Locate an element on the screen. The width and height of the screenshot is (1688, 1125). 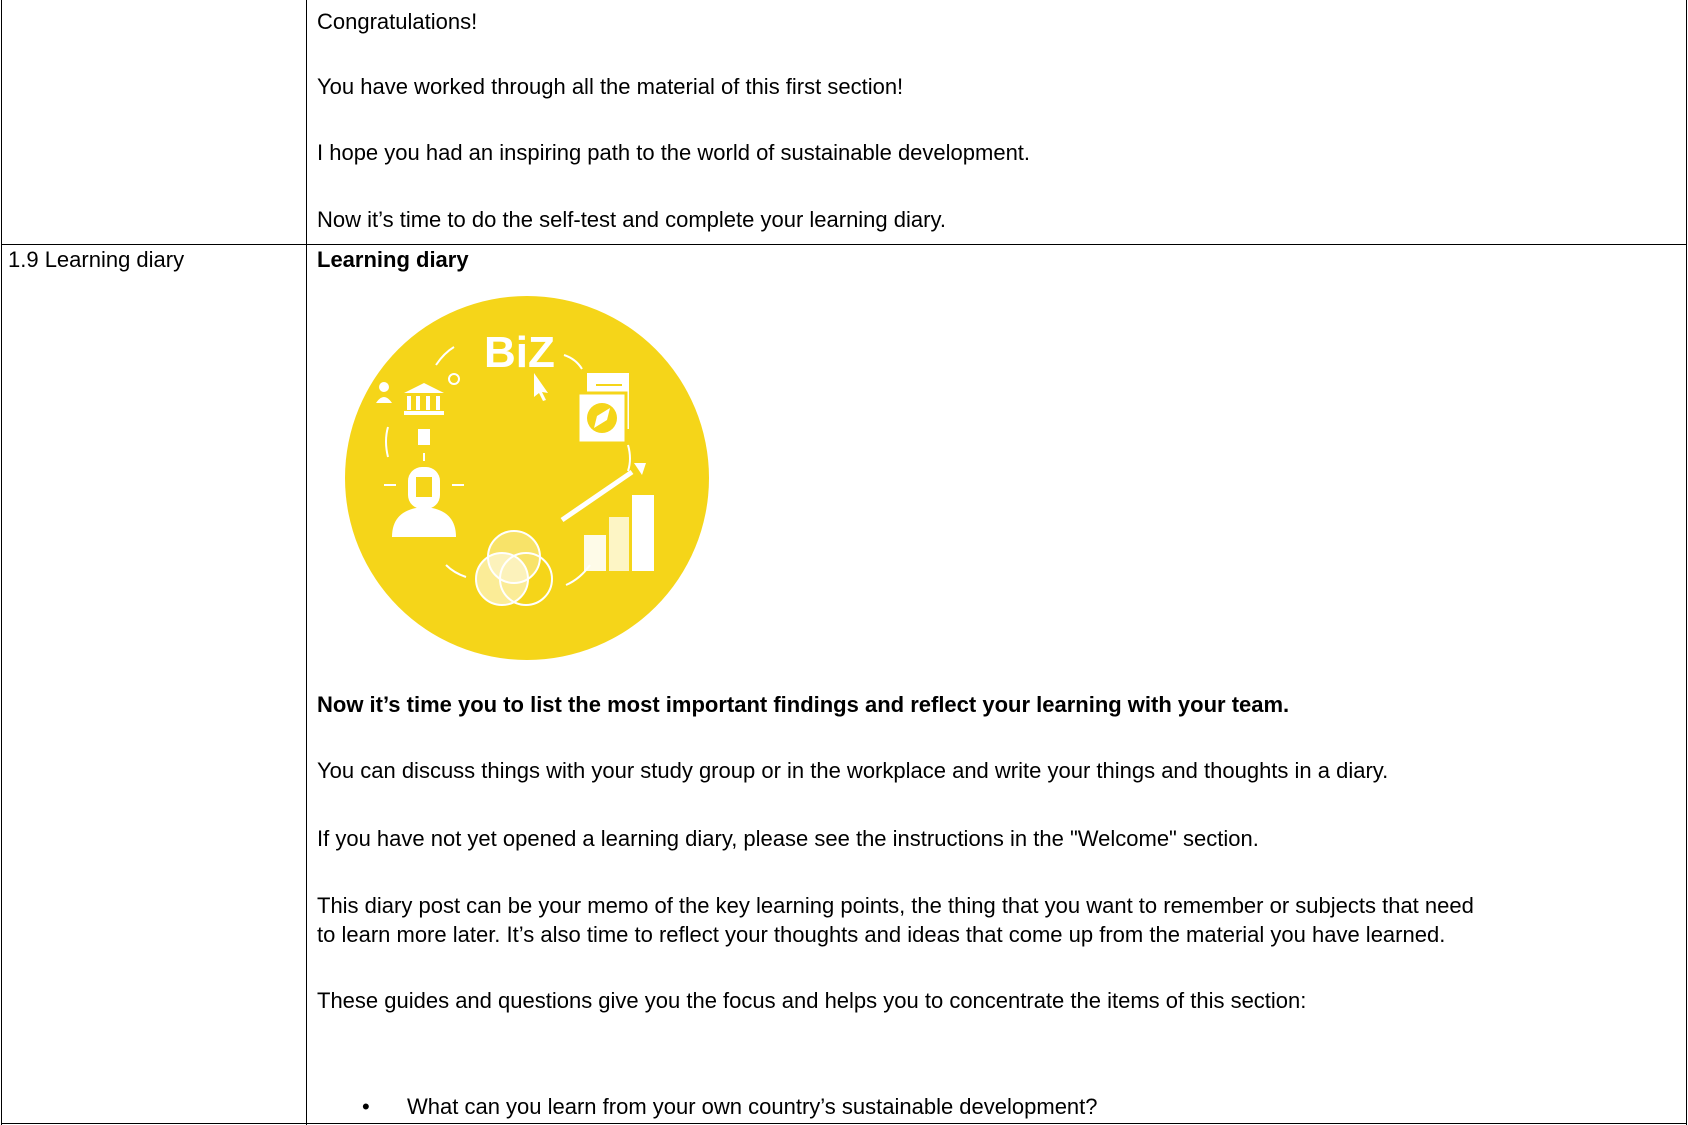
row-divider is located at coordinates (844, 244).